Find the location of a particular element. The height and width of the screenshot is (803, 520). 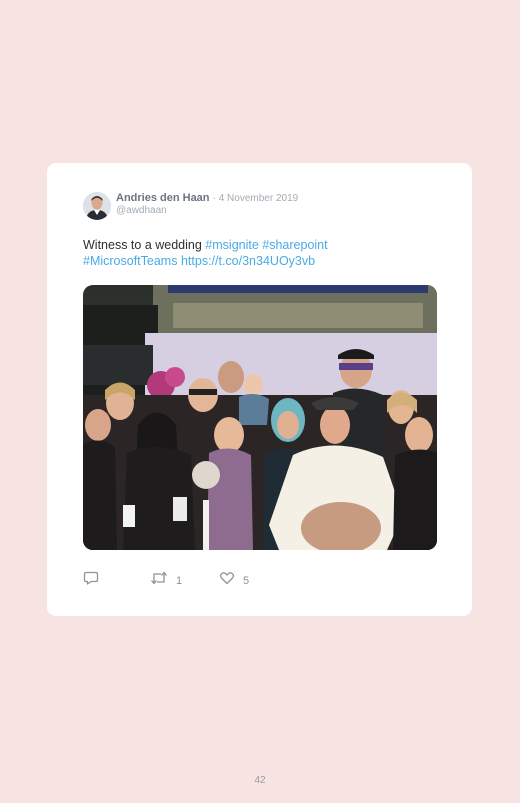

like-count: 5 is located at coordinates (246, 580).